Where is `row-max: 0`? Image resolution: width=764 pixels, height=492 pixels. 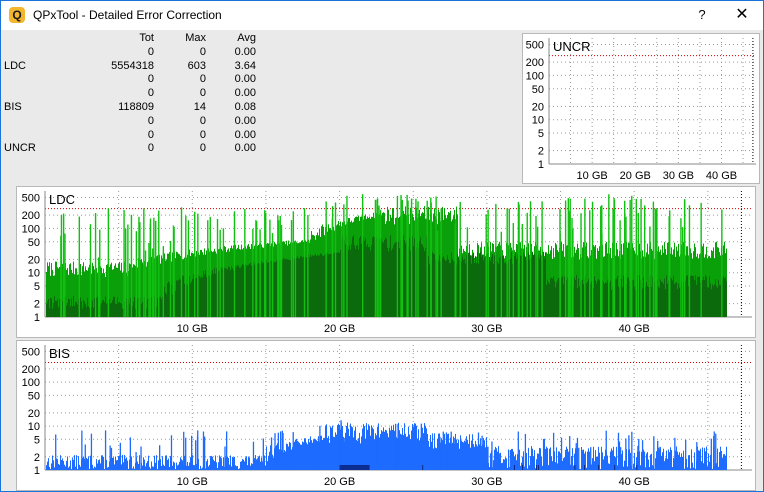
row-max: 0 is located at coordinates (202, 79).